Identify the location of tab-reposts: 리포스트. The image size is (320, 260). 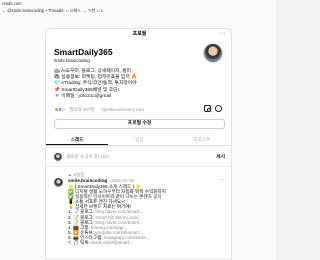
(201, 140).